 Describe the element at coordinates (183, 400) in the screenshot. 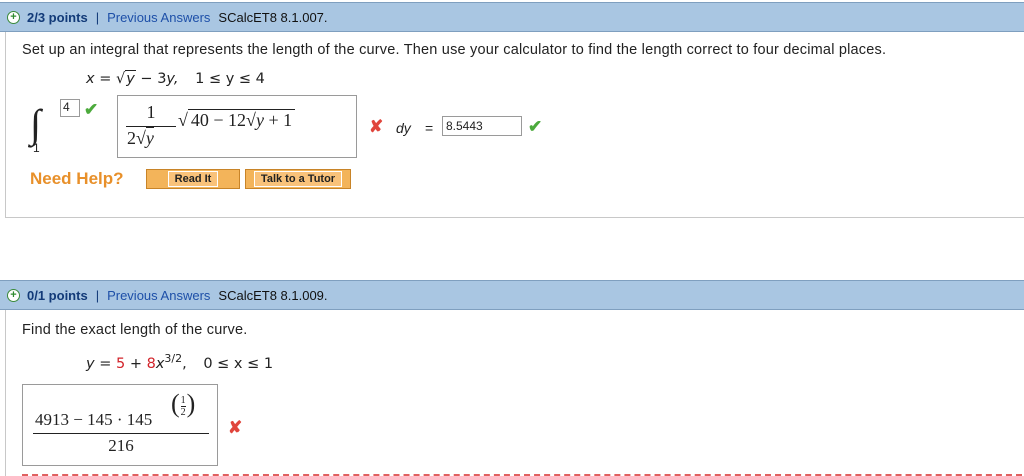

I see `exponent-numerator: 1` at that location.